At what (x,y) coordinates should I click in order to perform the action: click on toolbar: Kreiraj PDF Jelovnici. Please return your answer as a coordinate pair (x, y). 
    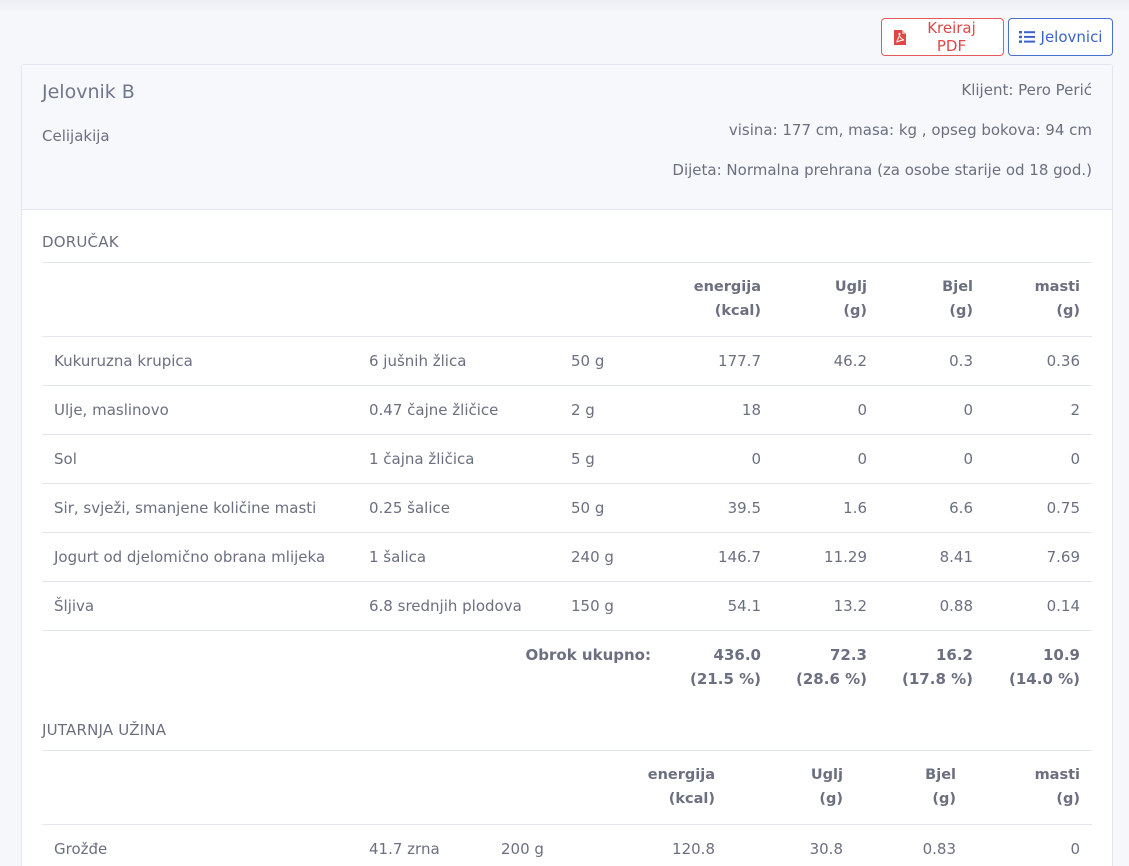
    Looking at the image, I should click on (997, 37).